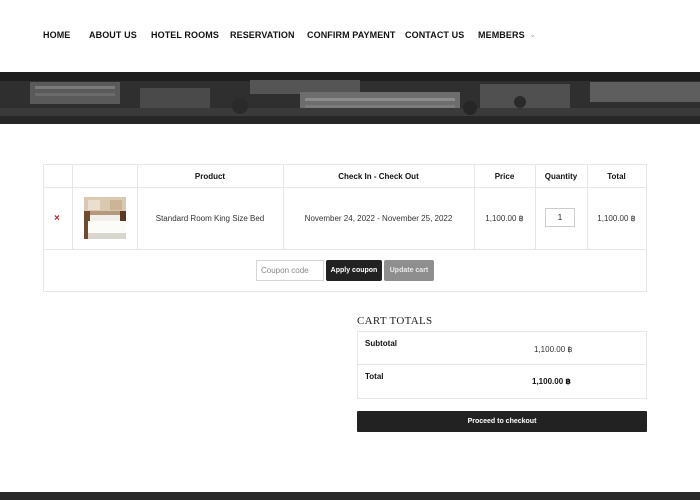 The width and height of the screenshot is (700, 500). Describe the element at coordinates (378, 218) in the screenshot. I see `check-in-out-dates: November 24, 2022 - November 25, 2022` at that location.